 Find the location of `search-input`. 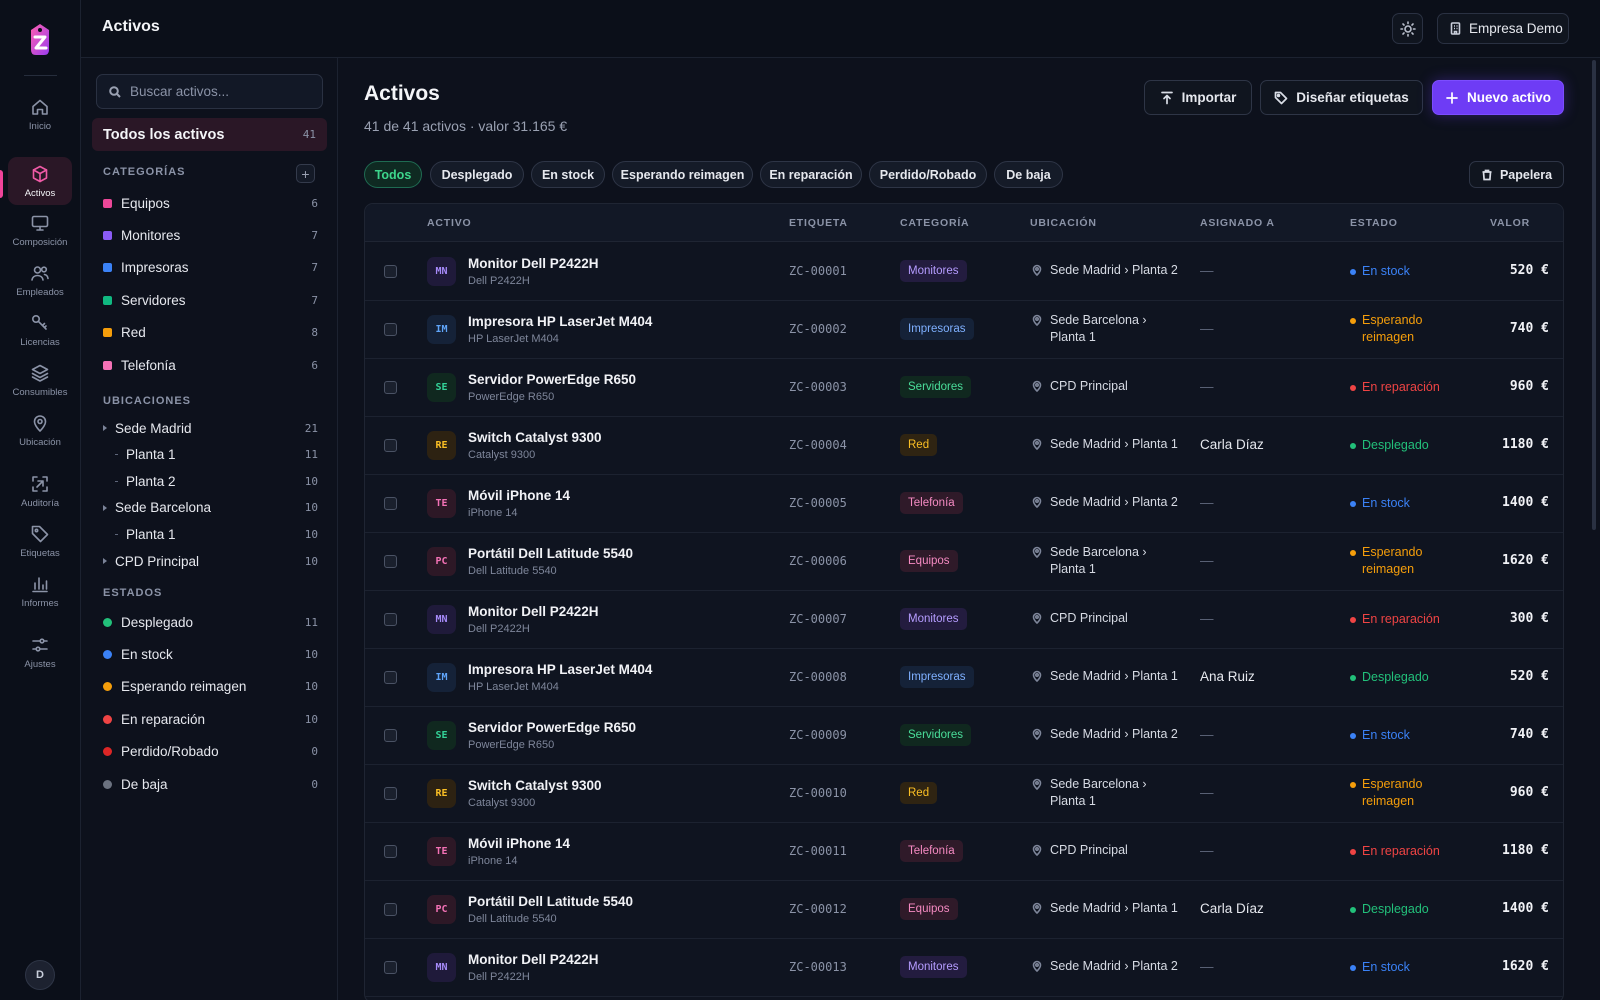

search-input is located at coordinates (220, 91).